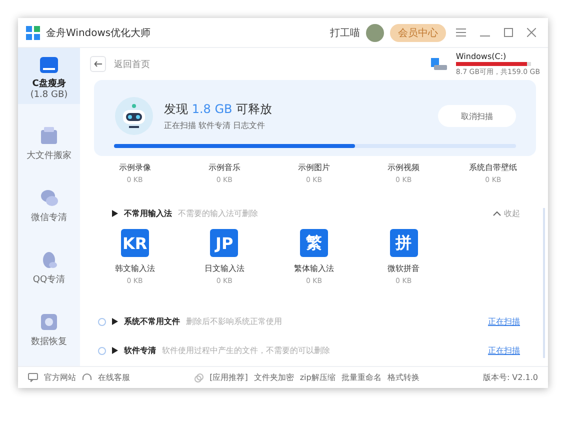 The height and width of the screenshot is (425, 566). What do you see at coordinates (314, 243) in the screenshot?
I see `input-method-icon: 繁` at bounding box center [314, 243].